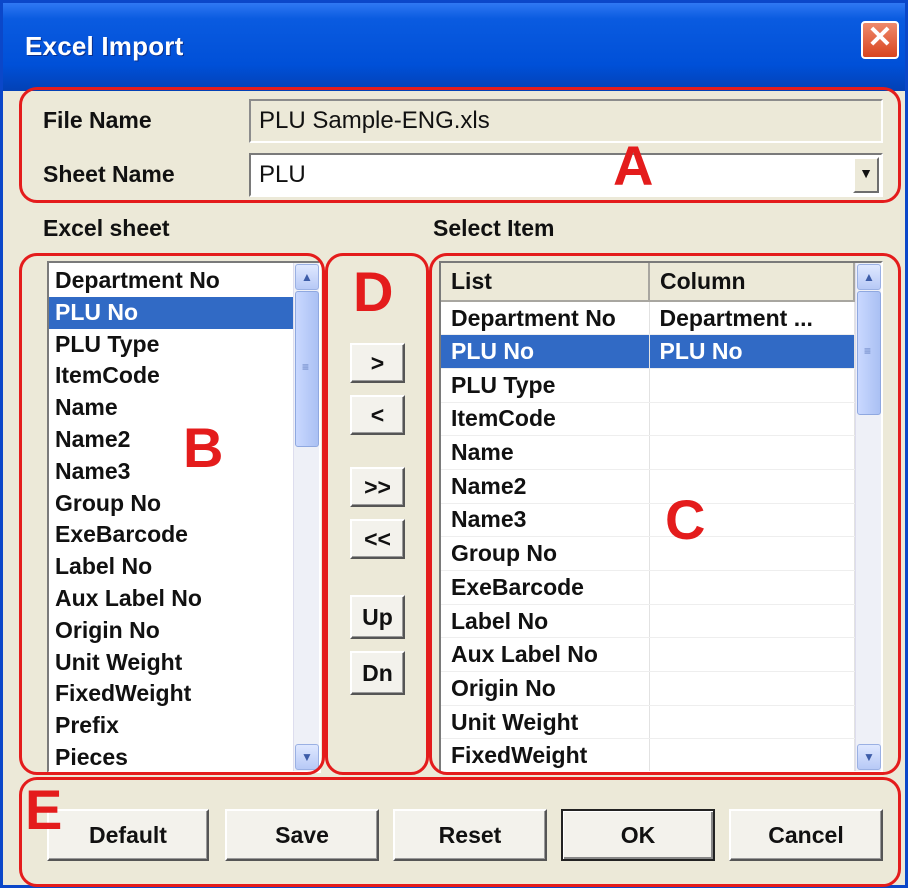 Image resolution: width=908 pixels, height=888 pixels. Describe the element at coordinates (377, 514) in the screenshot. I see `annotation-box-d` at that location.